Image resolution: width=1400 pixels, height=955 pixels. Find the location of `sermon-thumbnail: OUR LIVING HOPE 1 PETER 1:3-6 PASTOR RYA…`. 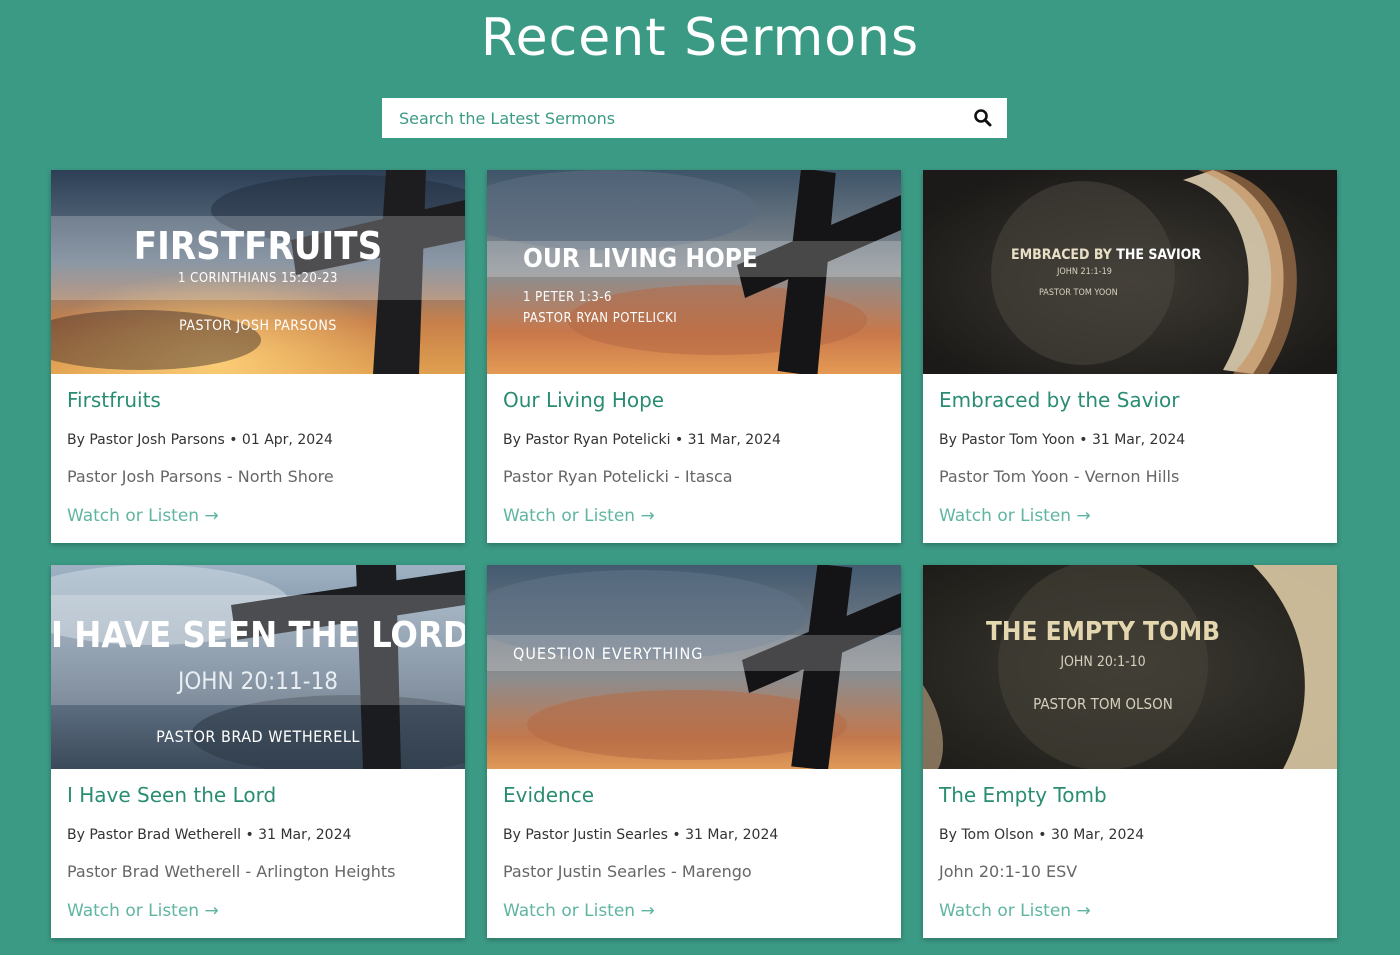

sermon-thumbnail: OUR LIVING HOPE 1 PETER 1:3-6 PASTOR RYA… is located at coordinates (694, 272).